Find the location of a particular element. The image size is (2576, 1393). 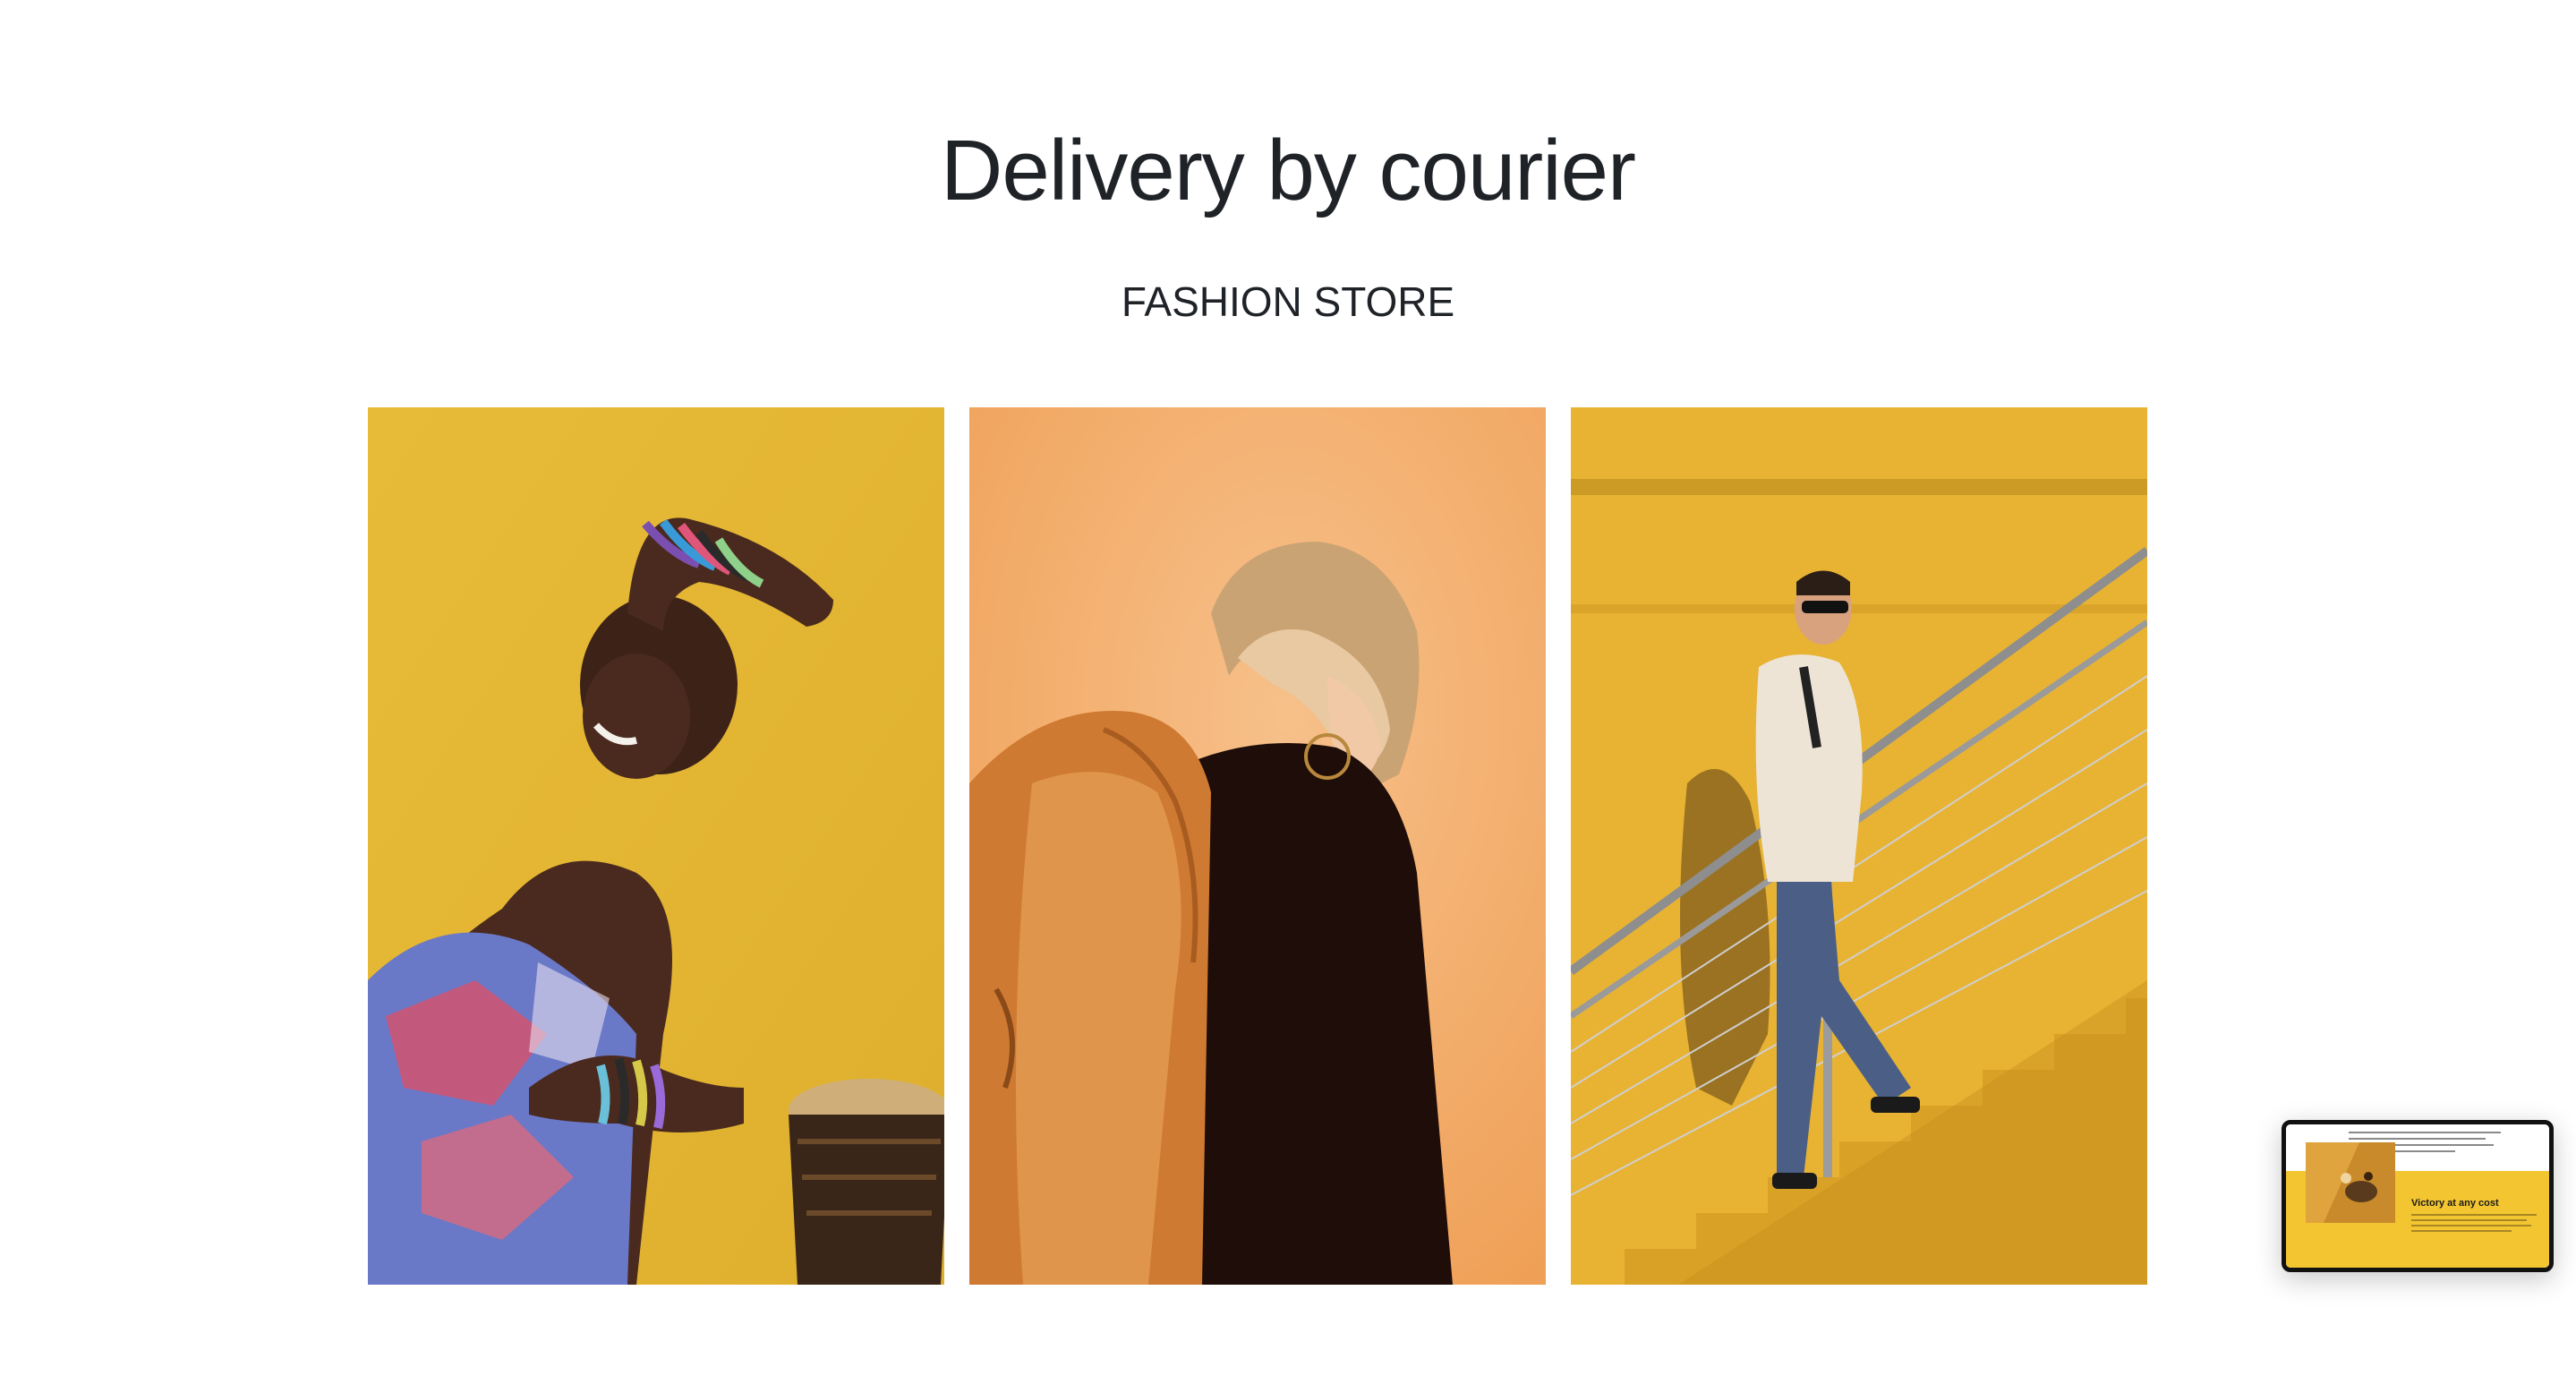

woman-bangles-image is located at coordinates (656, 846).